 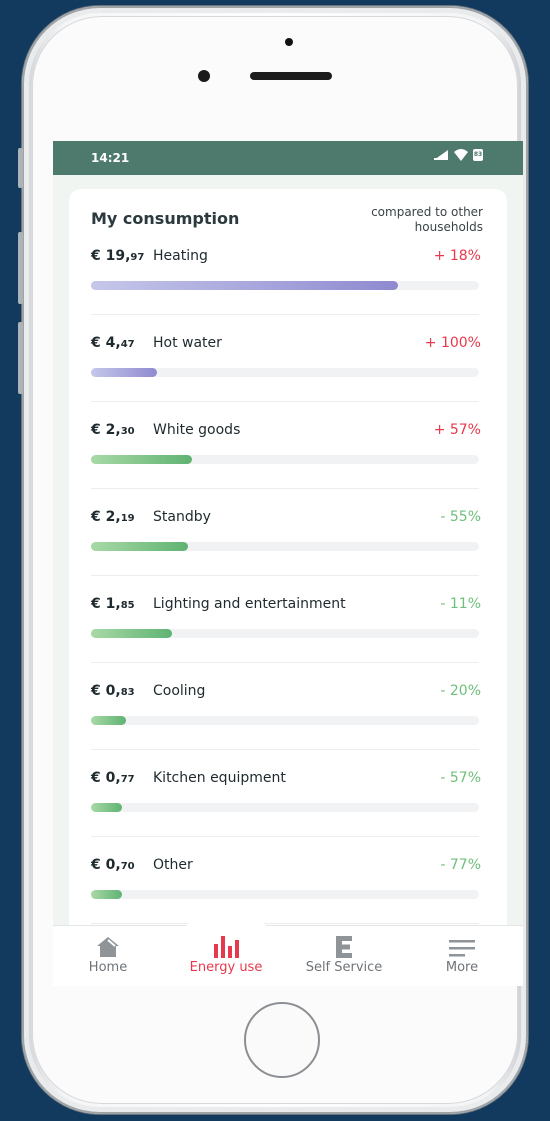 I want to click on comparison-change: + 57%, so click(x=457, y=430).